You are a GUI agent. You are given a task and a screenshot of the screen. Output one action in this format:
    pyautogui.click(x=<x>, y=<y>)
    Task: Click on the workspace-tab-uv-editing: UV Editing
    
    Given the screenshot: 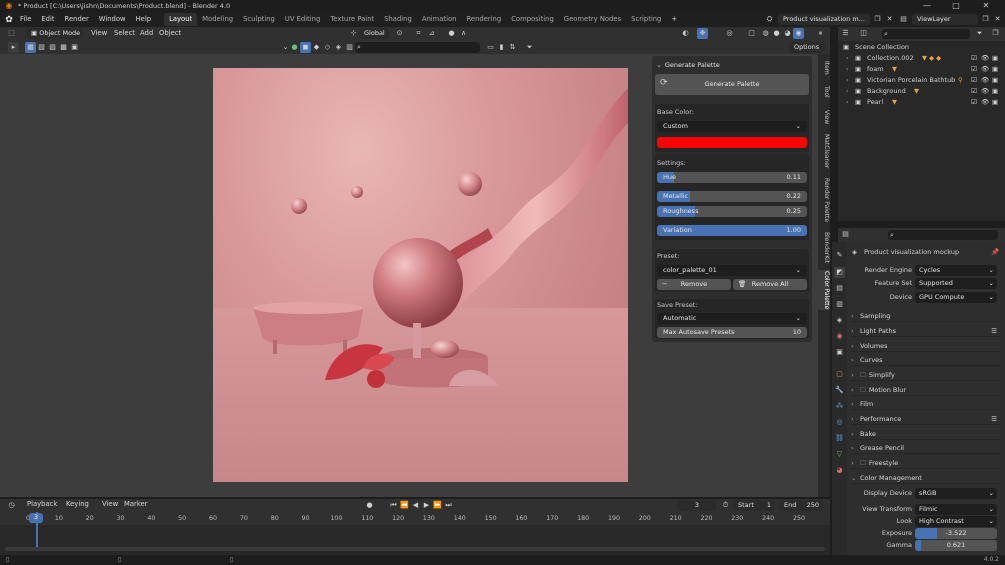 What is the action you would take?
    pyautogui.click(x=302, y=19)
    